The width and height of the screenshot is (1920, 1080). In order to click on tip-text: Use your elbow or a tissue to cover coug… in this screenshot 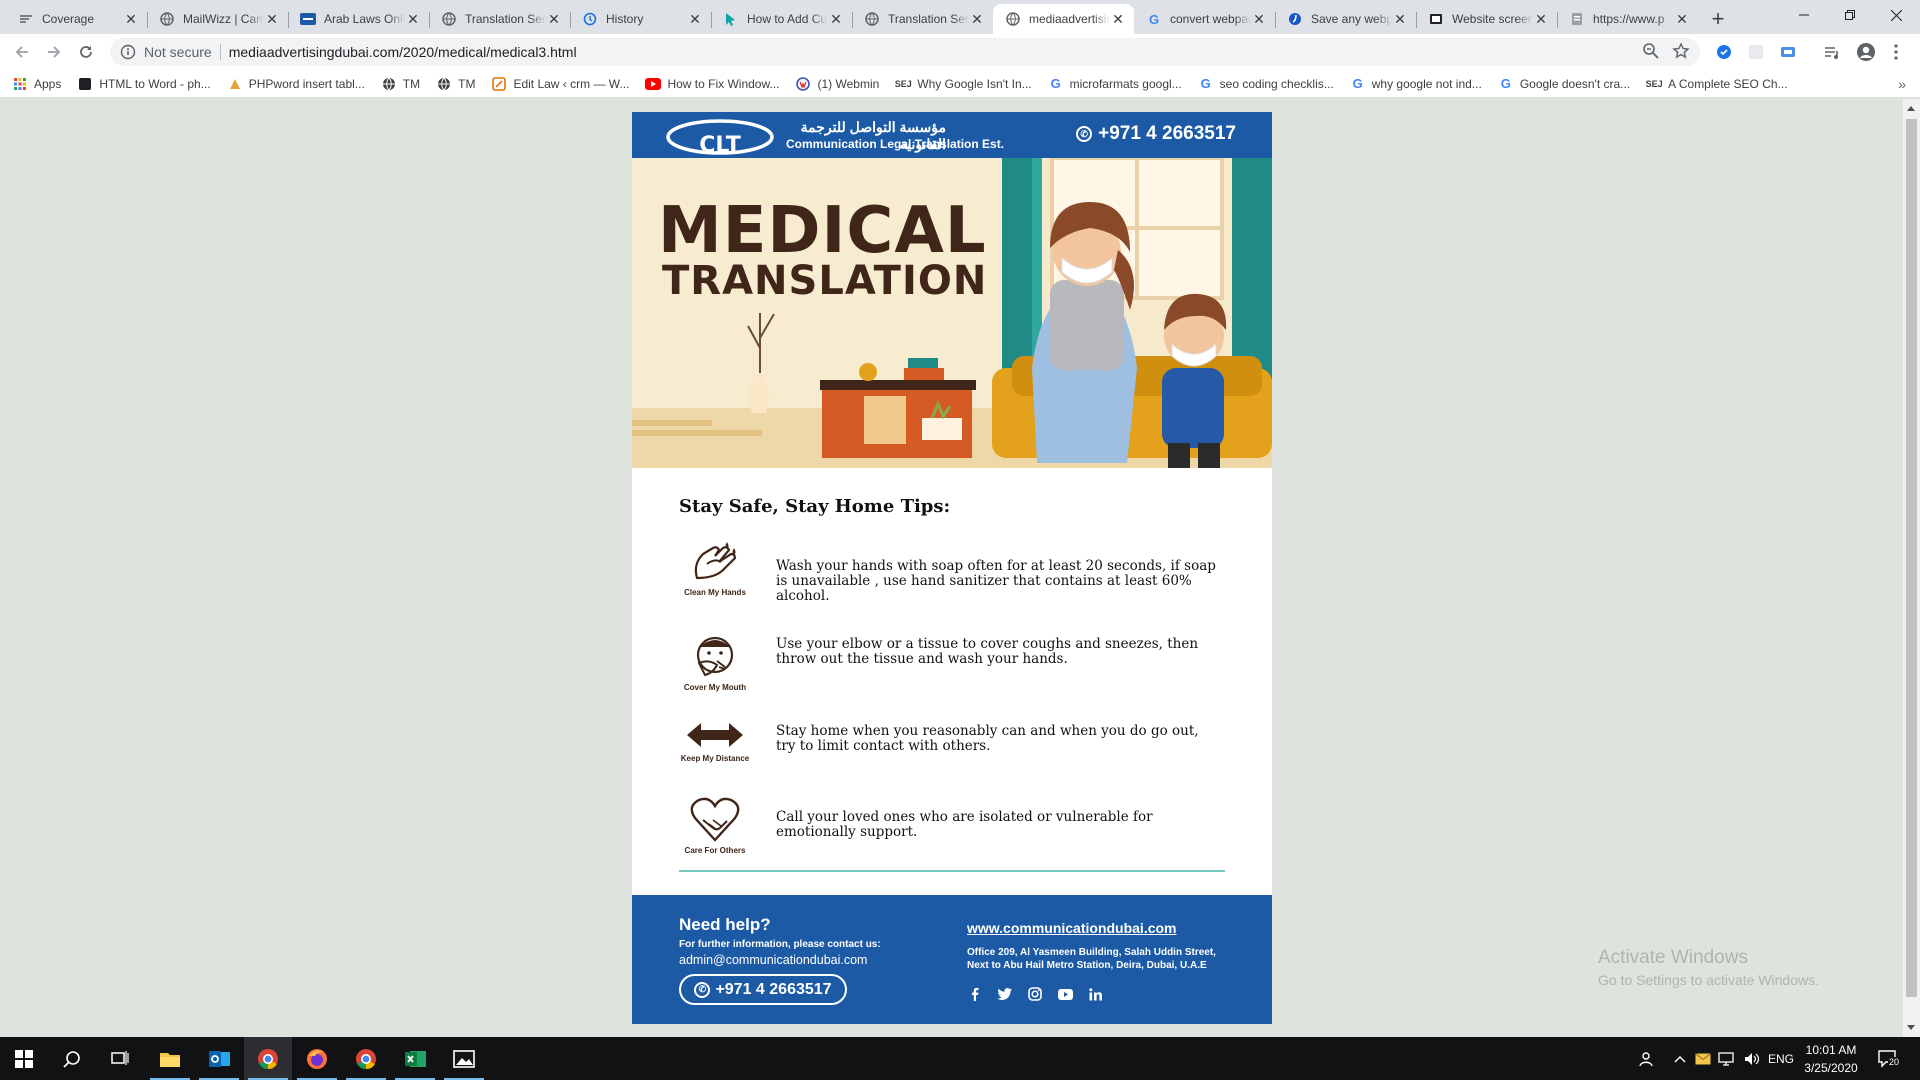, I will do `click(987, 651)`.